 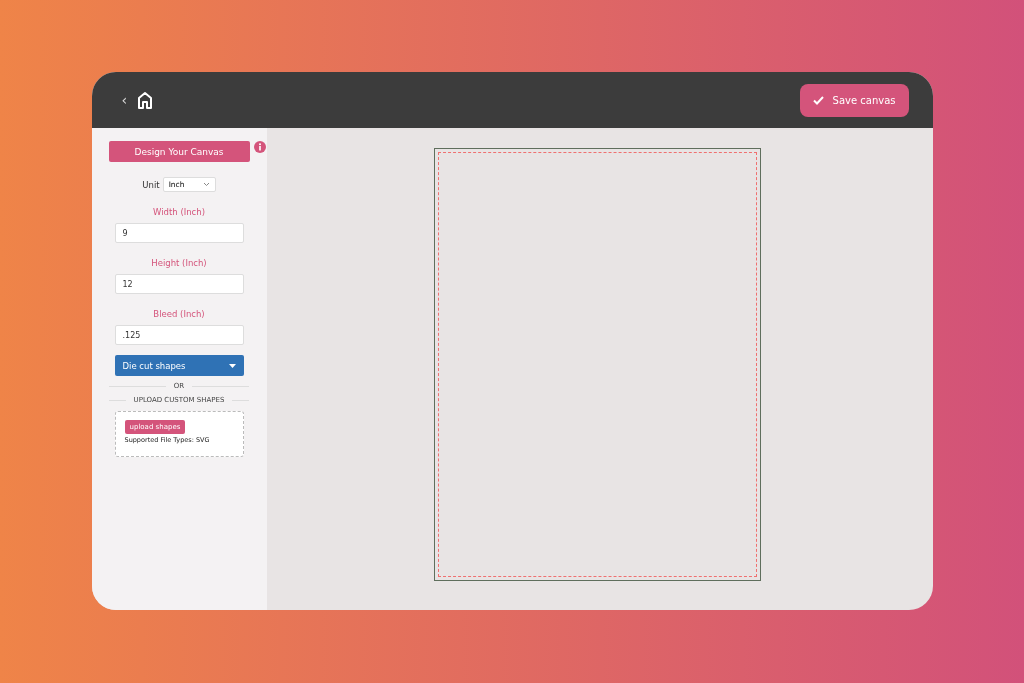 What do you see at coordinates (179, 233) in the screenshot?
I see `input-field: 9` at bounding box center [179, 233].